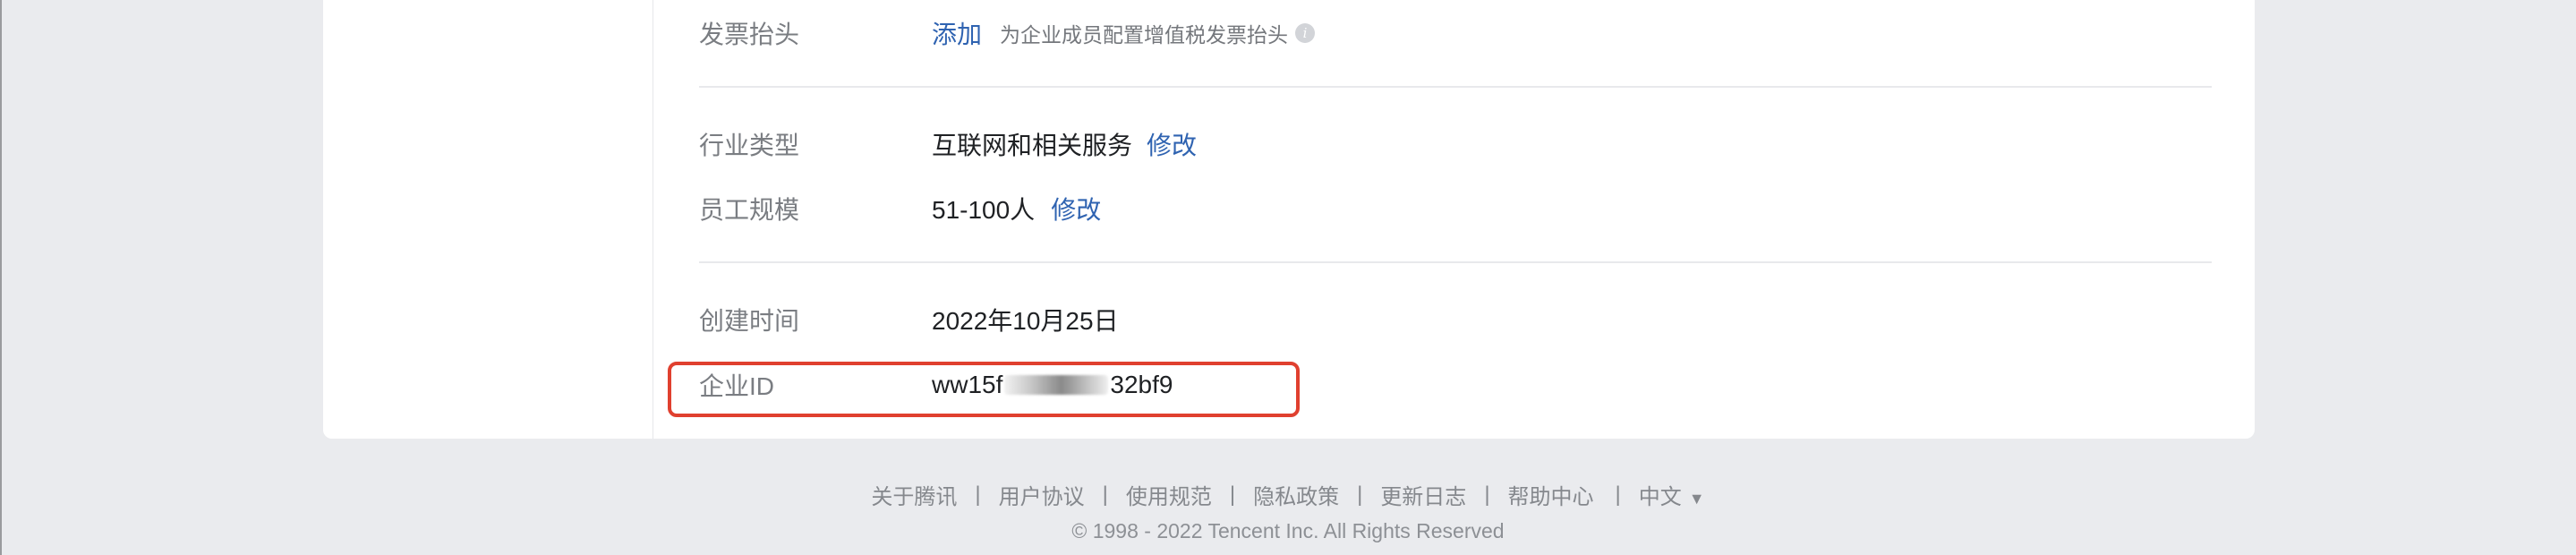 The image size is (2576, 555). I want to click on created-date-label: 创建时间, so click(749, 321).